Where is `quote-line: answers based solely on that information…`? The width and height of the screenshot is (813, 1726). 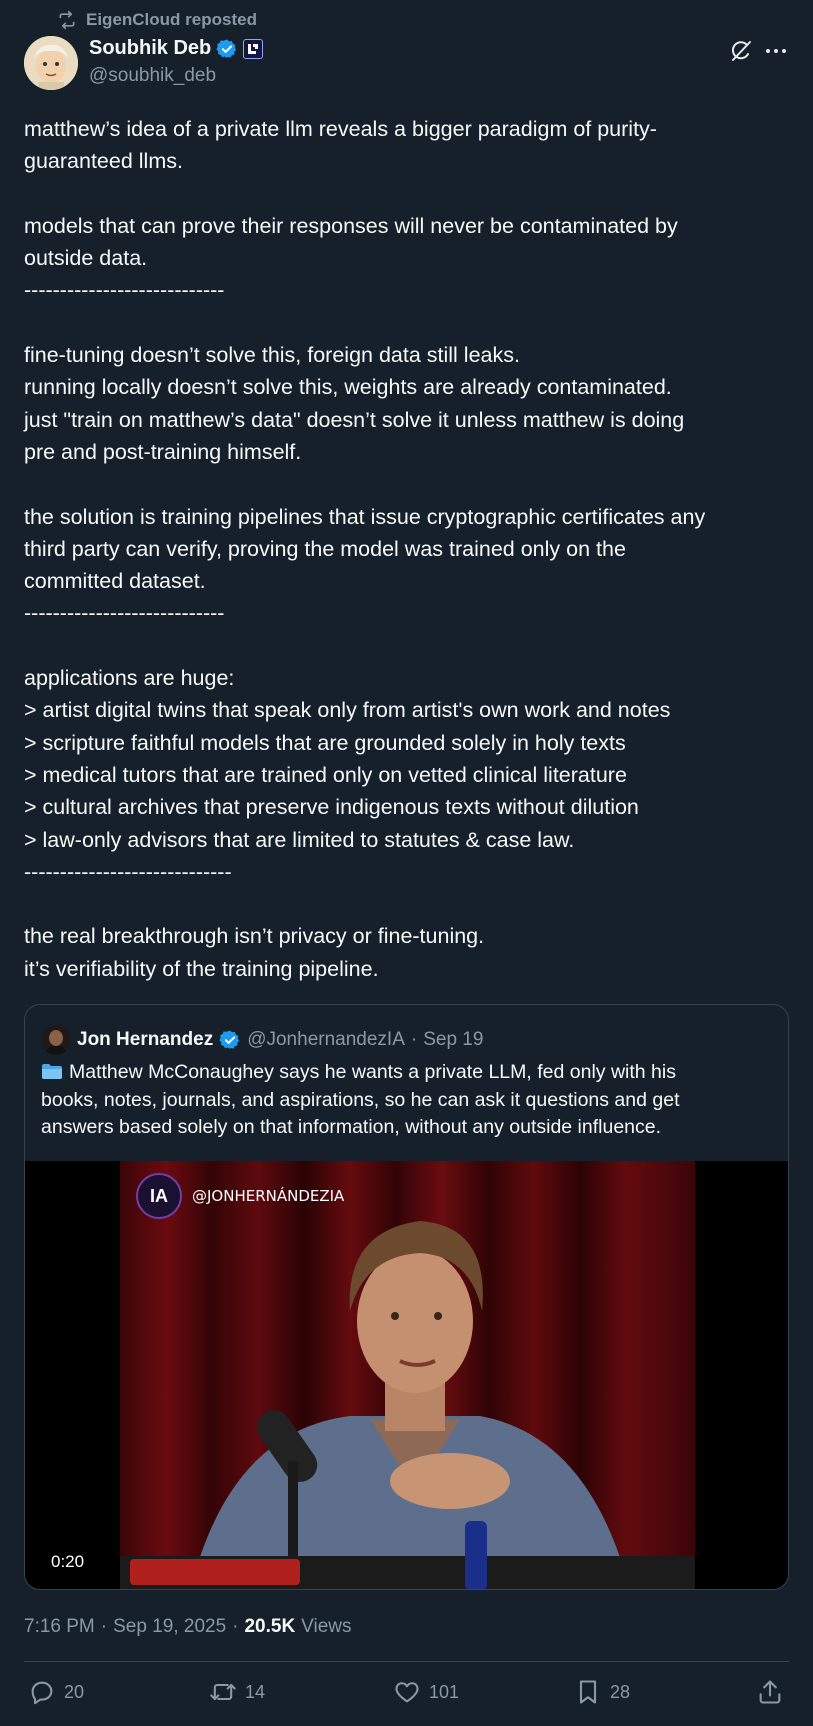
quote-line: answers based solely on that information… is located at coordinates (406, 1128).